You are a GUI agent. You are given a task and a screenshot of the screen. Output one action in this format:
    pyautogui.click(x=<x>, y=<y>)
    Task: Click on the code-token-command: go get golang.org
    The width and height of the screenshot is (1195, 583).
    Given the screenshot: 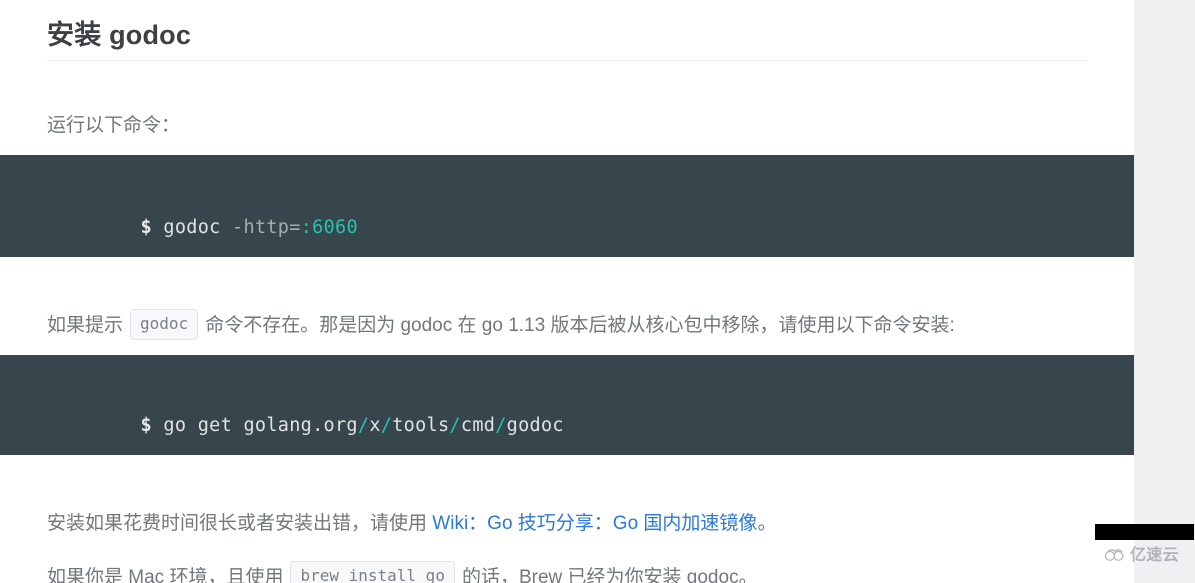 What is the action you would take?
    pyautogui.click(x=260, y=425)
    